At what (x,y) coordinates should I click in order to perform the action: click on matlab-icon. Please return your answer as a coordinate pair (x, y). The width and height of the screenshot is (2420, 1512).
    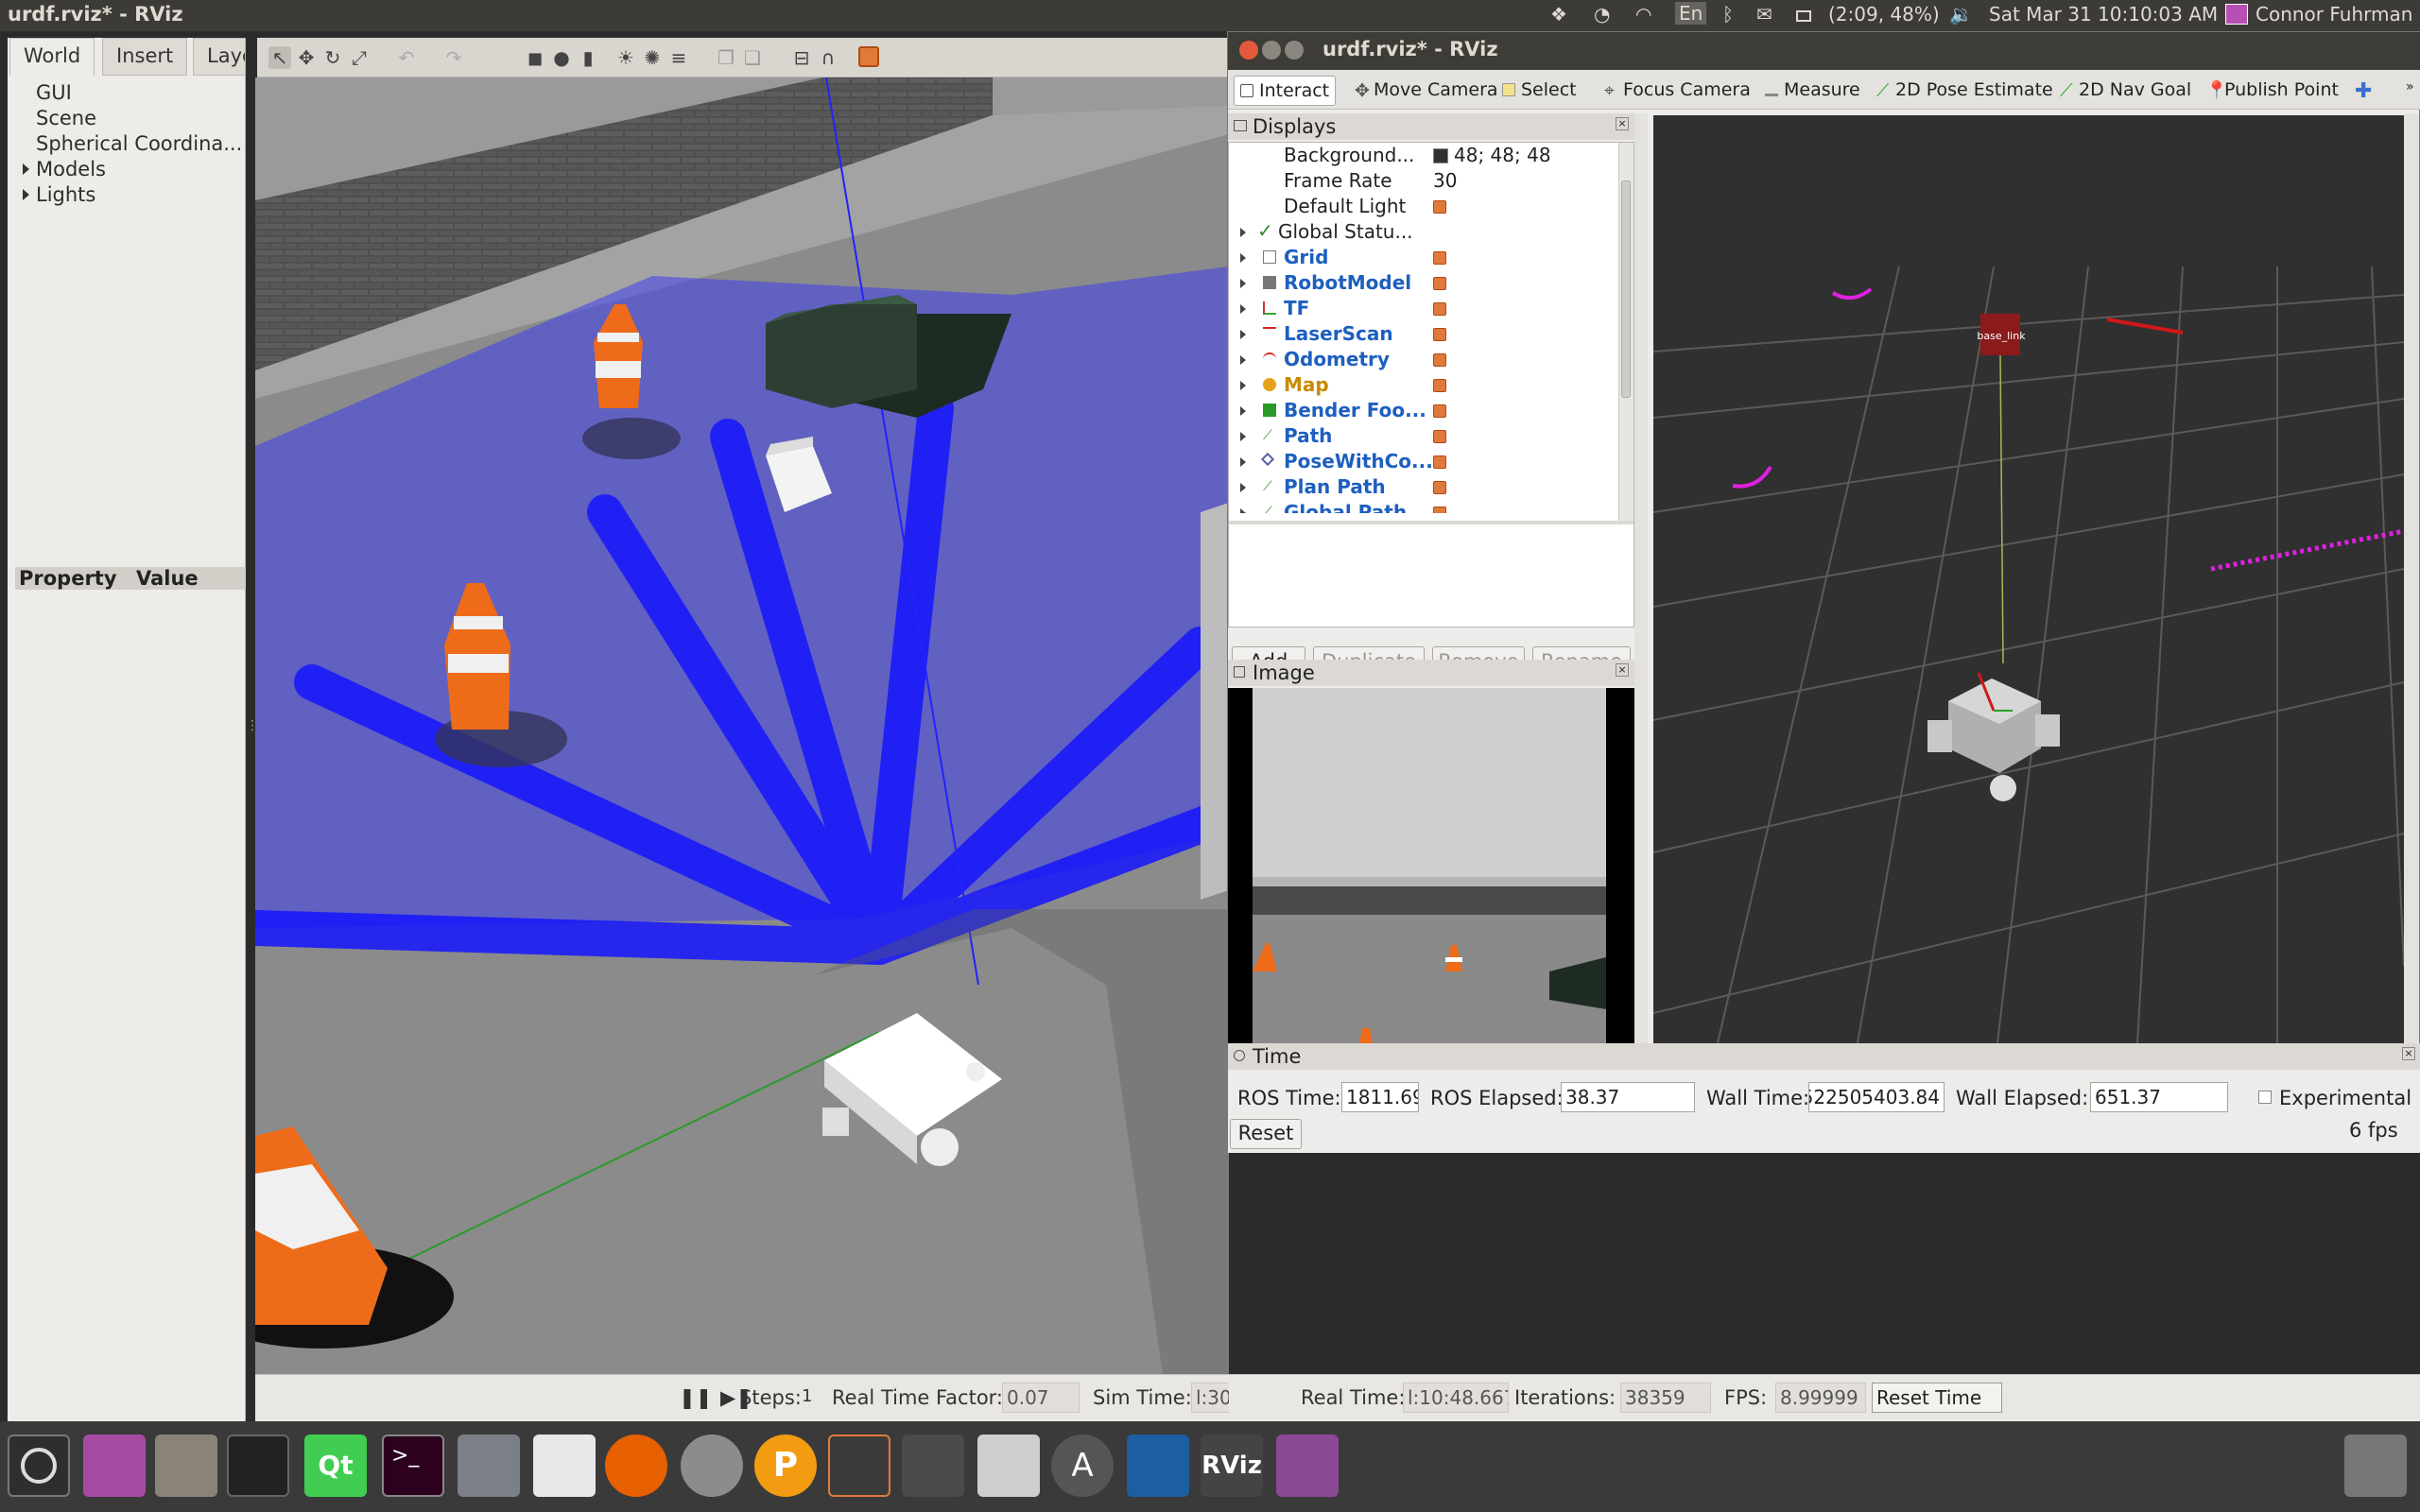
    Looking at the image, I should click on (1158, 1466).